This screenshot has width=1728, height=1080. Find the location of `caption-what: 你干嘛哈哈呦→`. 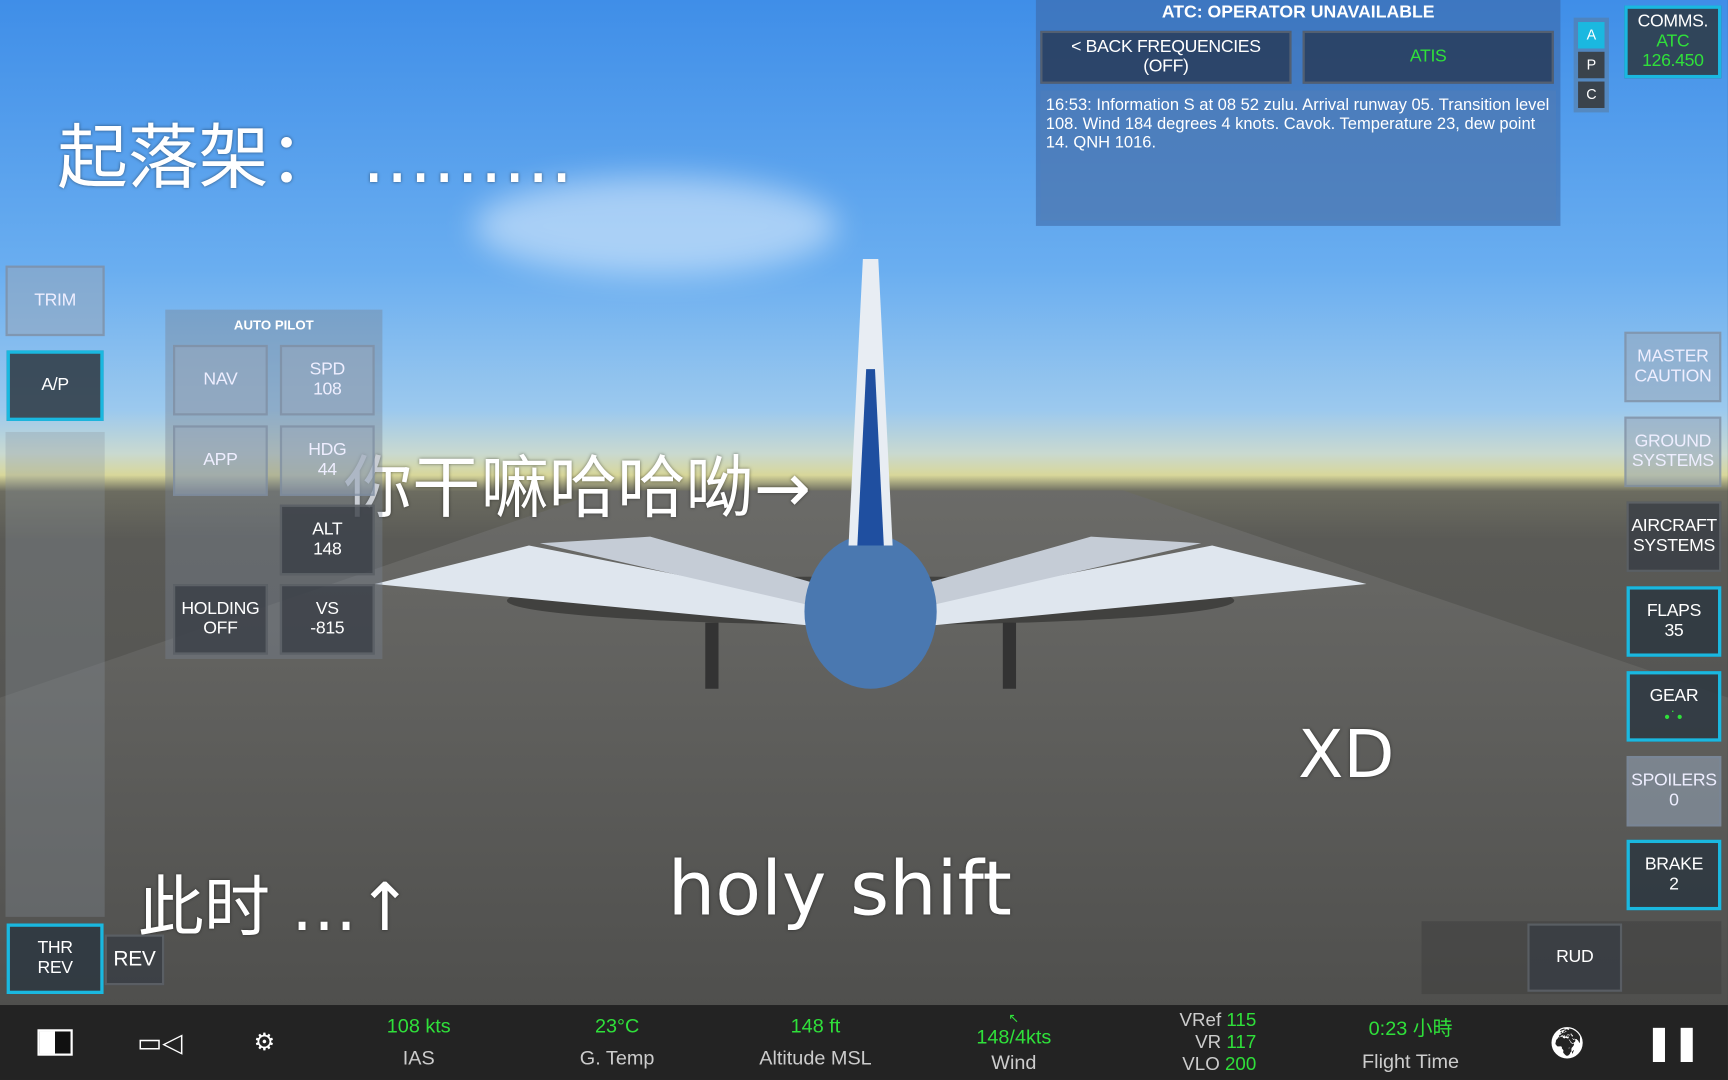

caption-what: 你干嘛哈哈呦→ is located at coordinates (577, 487).